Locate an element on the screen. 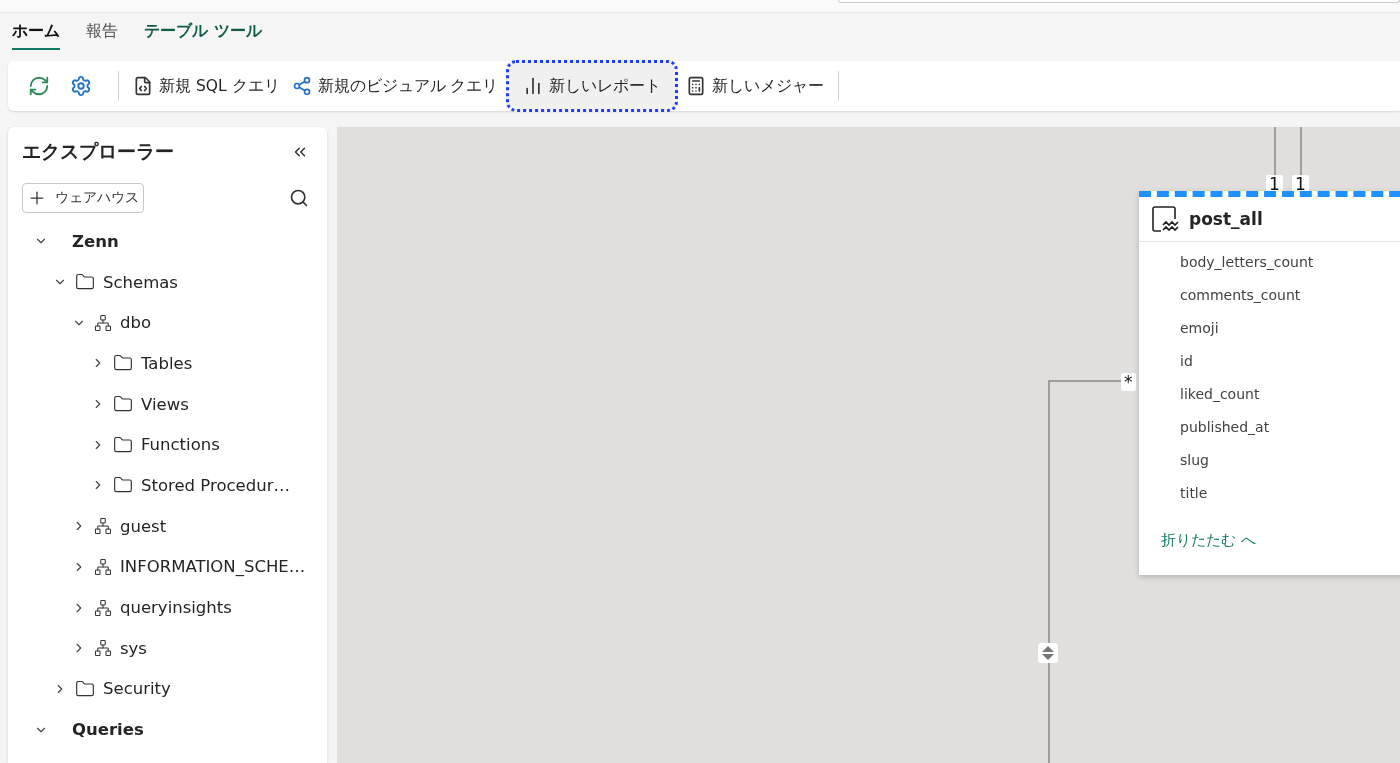 Image resolution: width=1400 pixels, height=763 pixels. ribbon-tab: テーブル ツール is located at coordinates (203, 35).